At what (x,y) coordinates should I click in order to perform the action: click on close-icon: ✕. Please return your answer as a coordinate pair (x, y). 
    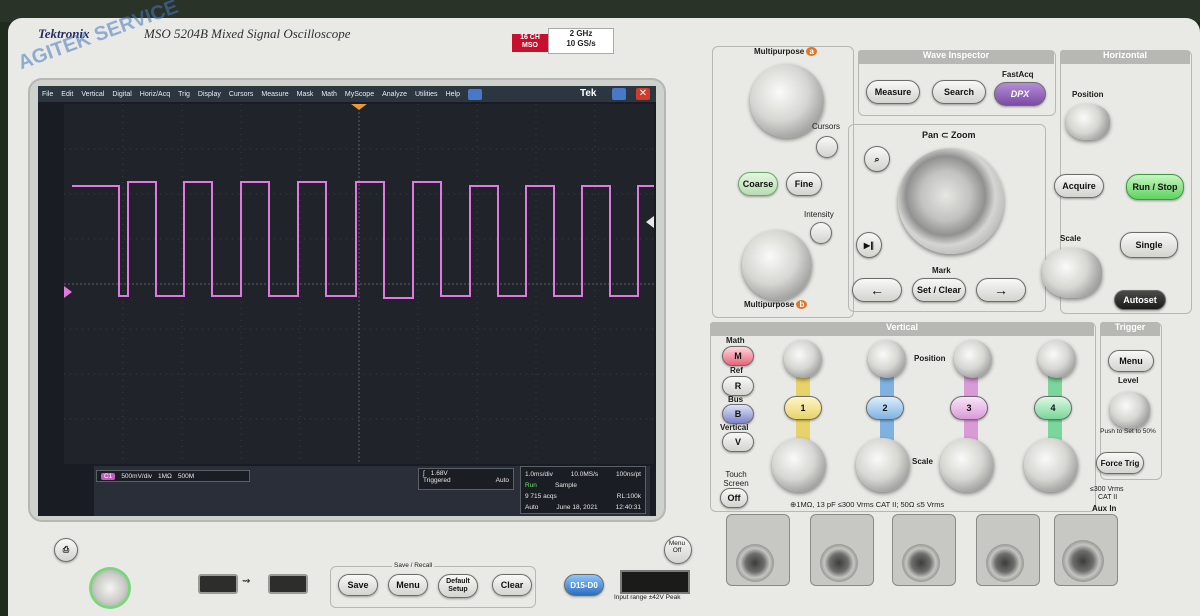
    Looking at the image, I should click on (643, 94).